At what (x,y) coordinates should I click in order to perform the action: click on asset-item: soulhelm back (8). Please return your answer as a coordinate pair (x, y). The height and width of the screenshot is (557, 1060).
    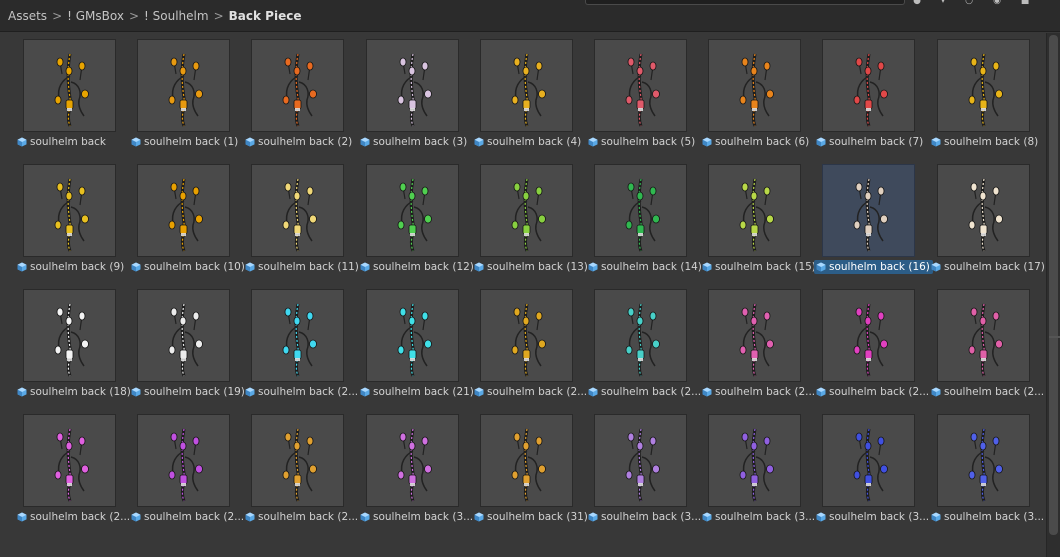
    Looking at the image, I should click on (991, 99).